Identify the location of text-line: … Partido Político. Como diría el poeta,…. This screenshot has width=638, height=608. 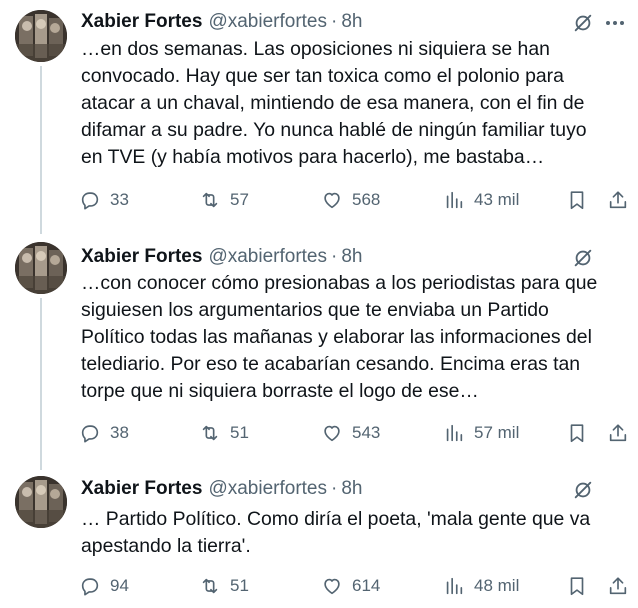
(336, 519).